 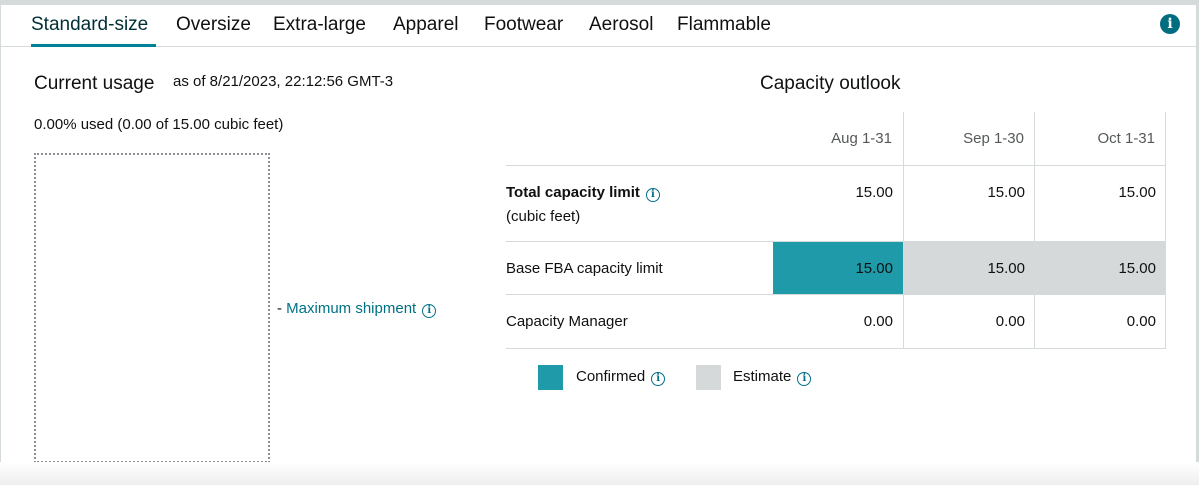 I want to click on capacity-manager-sep: 0.00, so click(x=1010, y=321).